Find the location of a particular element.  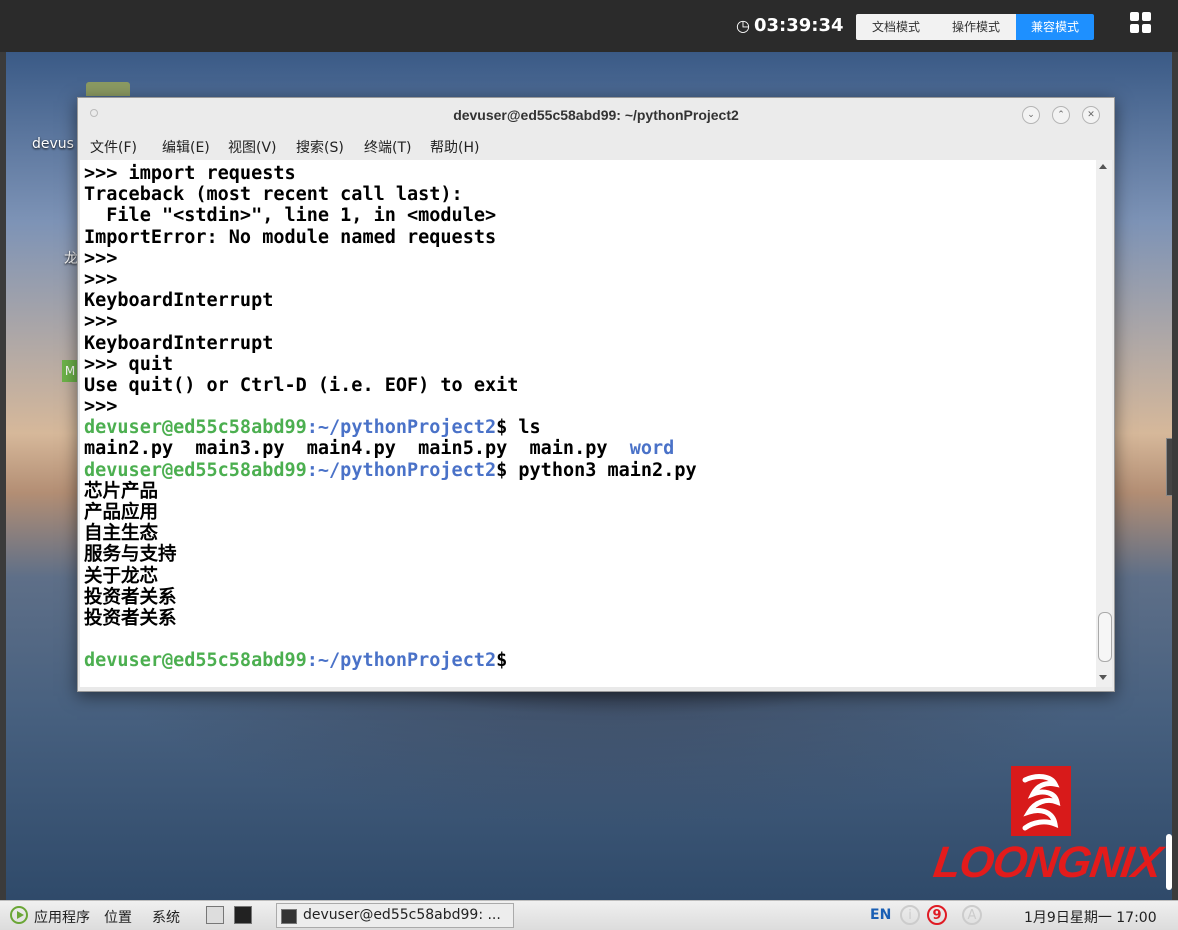

program-output-line: 芯片产品 is located at coordinates (121, 491).